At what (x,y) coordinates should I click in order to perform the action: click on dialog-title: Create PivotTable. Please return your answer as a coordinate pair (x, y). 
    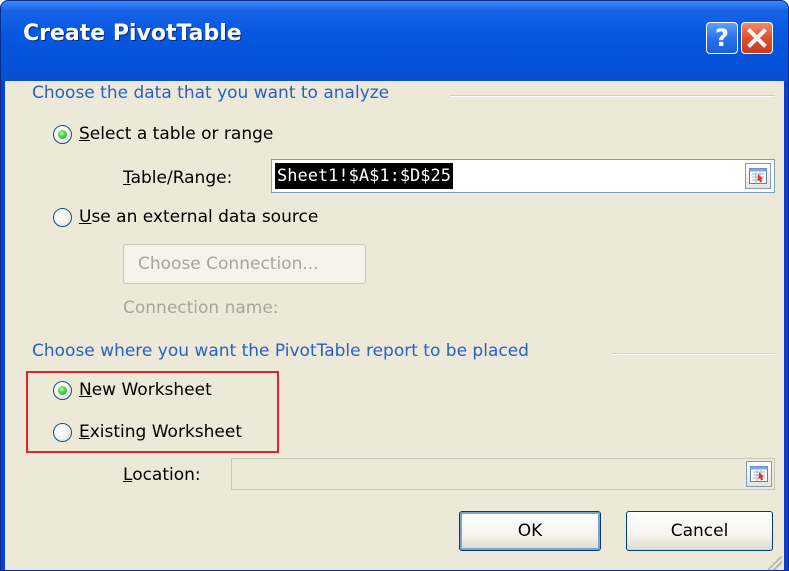
    Looking at the image, I should click on (132, 33).